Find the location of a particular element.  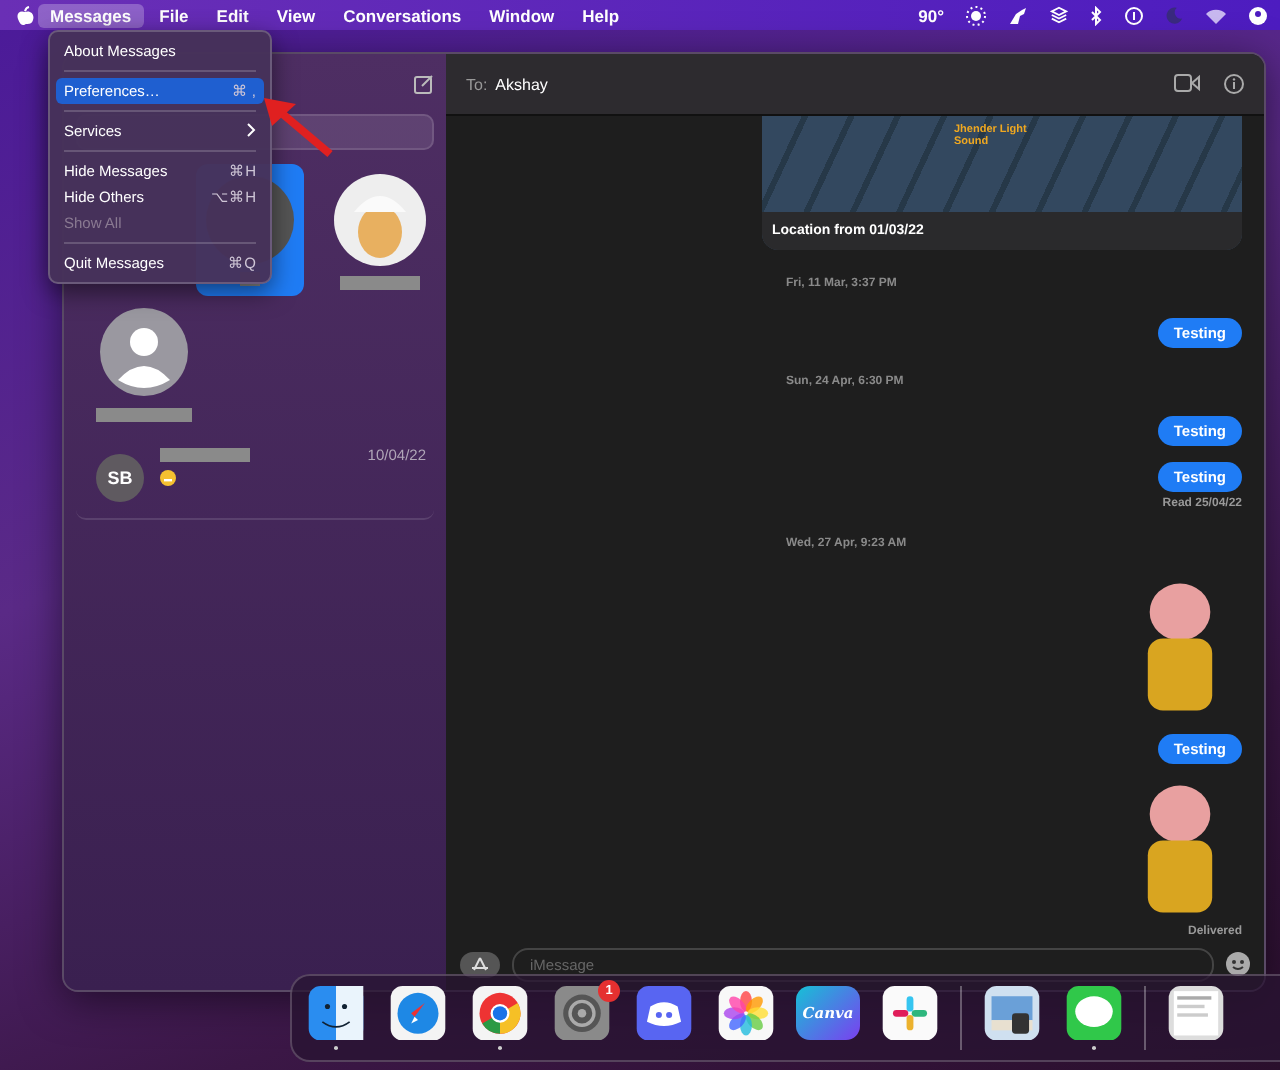

moon-icon is located at coordinates (1175, 15).